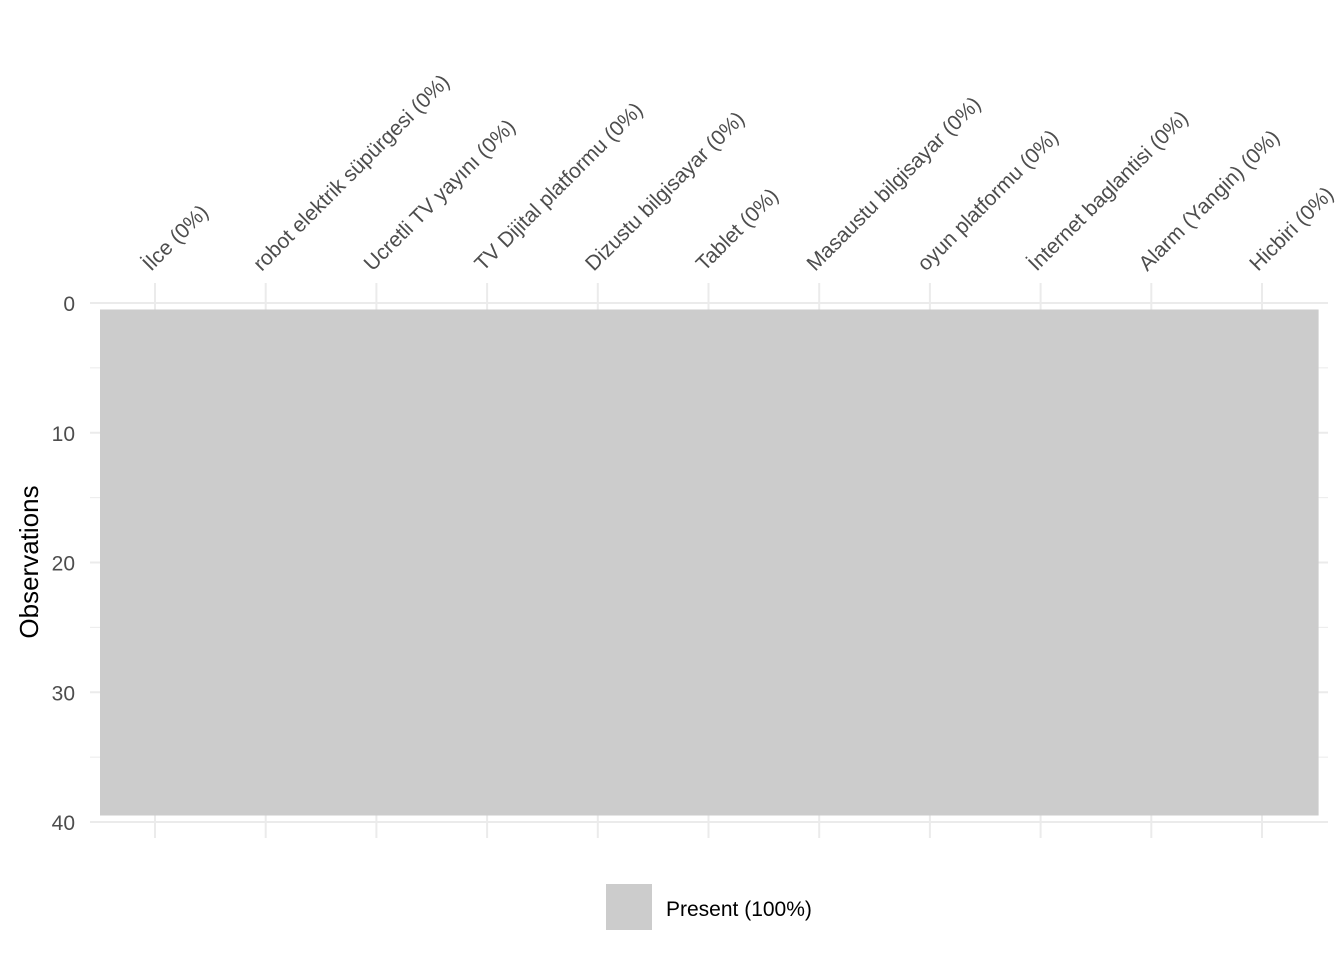  Describe the element at coordinates (63, 434) in the screenshot. I see `y-tick-label: 10` at that location.